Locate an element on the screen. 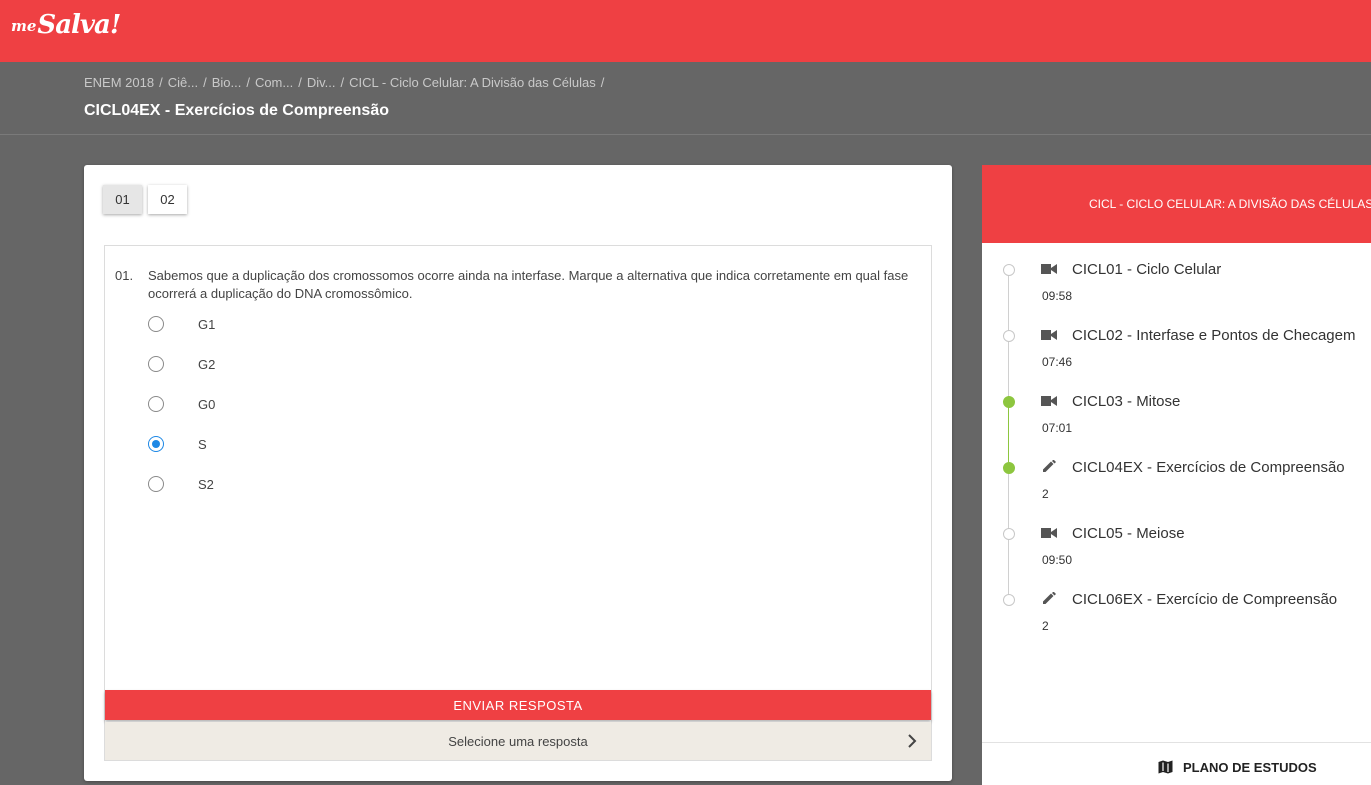 Image resolution: width=1371 pixels, height=785 pixels. lesson-duration: 09:58 is located at coordinates (1057, 296).